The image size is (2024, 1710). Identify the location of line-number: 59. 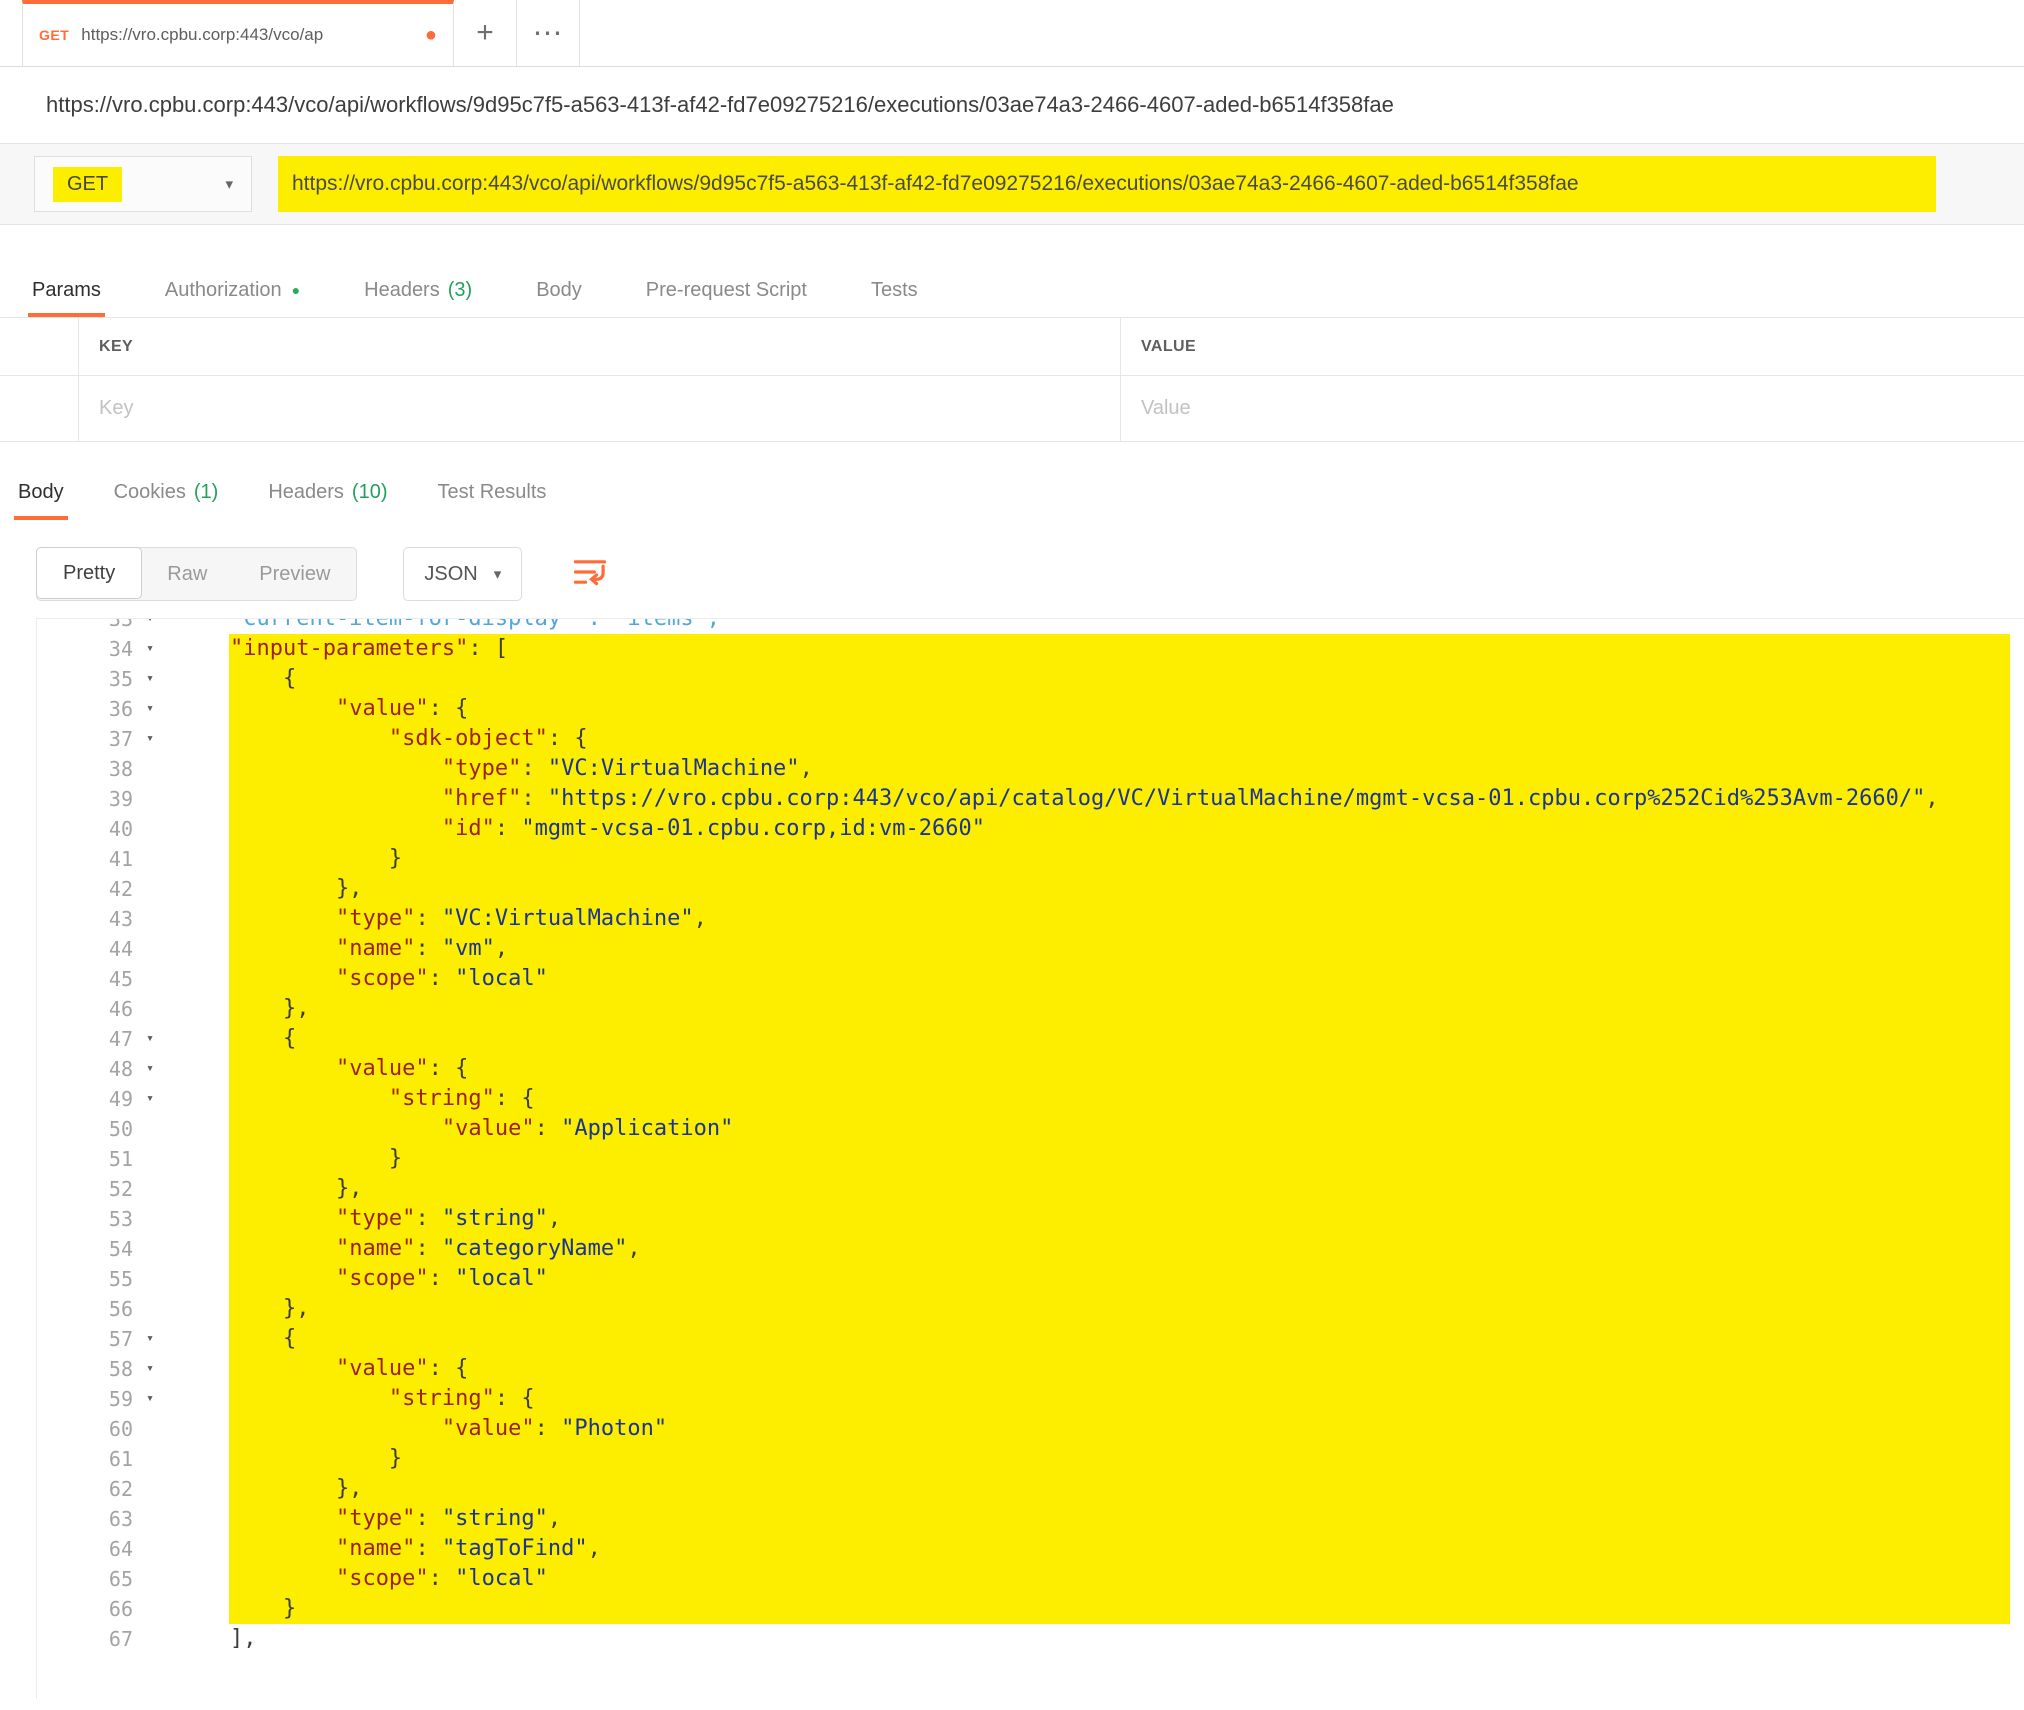
(120, 1399).